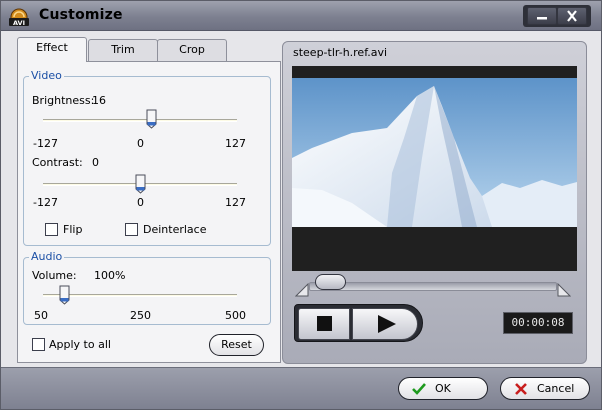 This screenshot has height=410, width=602. What do you see at coordinates (538, 323) in the screenshot?
I see `playback-time: 00:00:08` at bounding box center [538, 323].